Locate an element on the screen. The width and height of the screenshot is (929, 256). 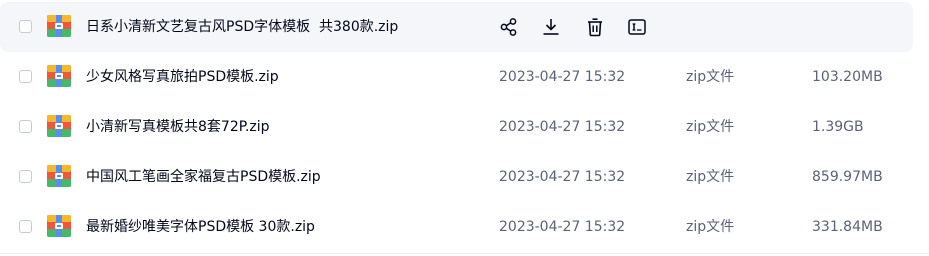
rename-icon is located at coordinates (637, 27).